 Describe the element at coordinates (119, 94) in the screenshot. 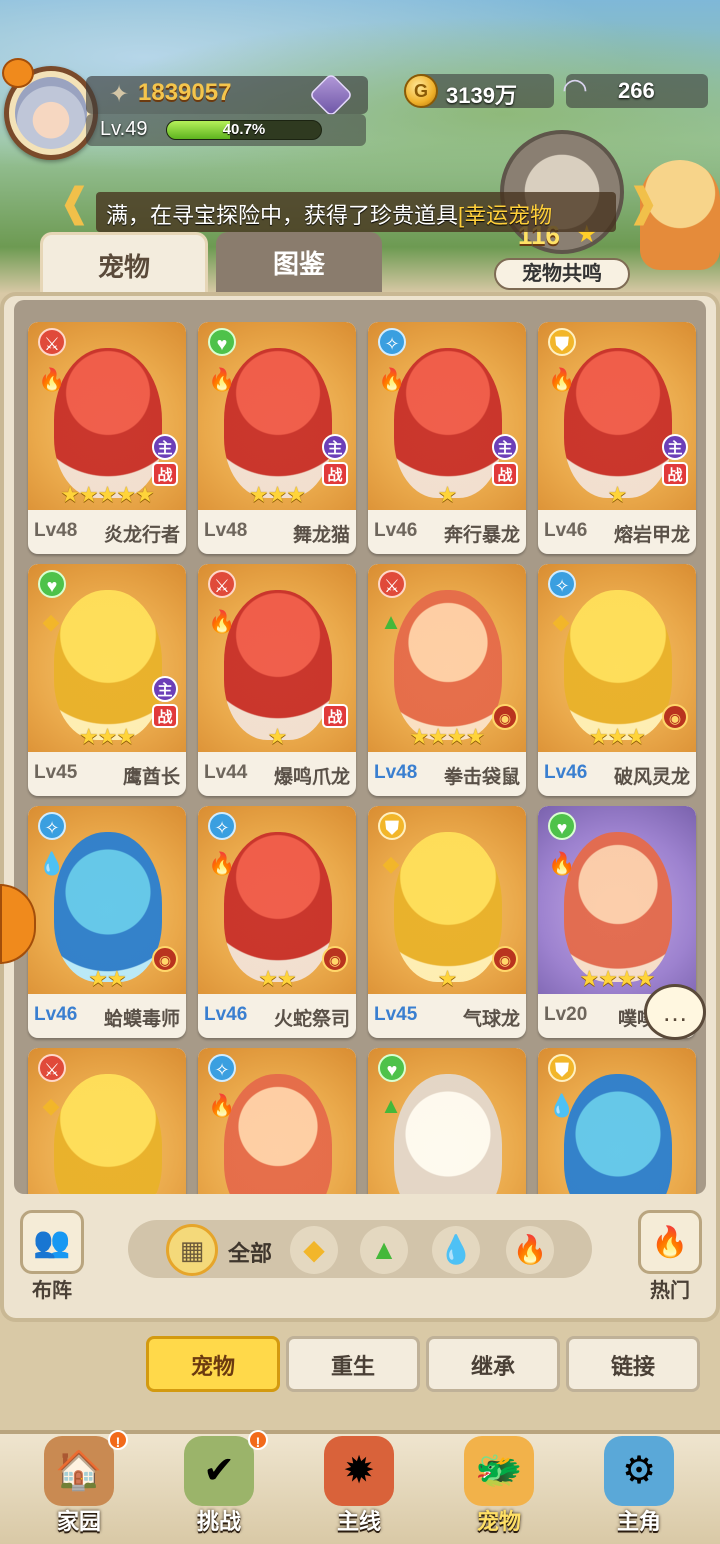

I see `wings-icon: ✦` at that location.